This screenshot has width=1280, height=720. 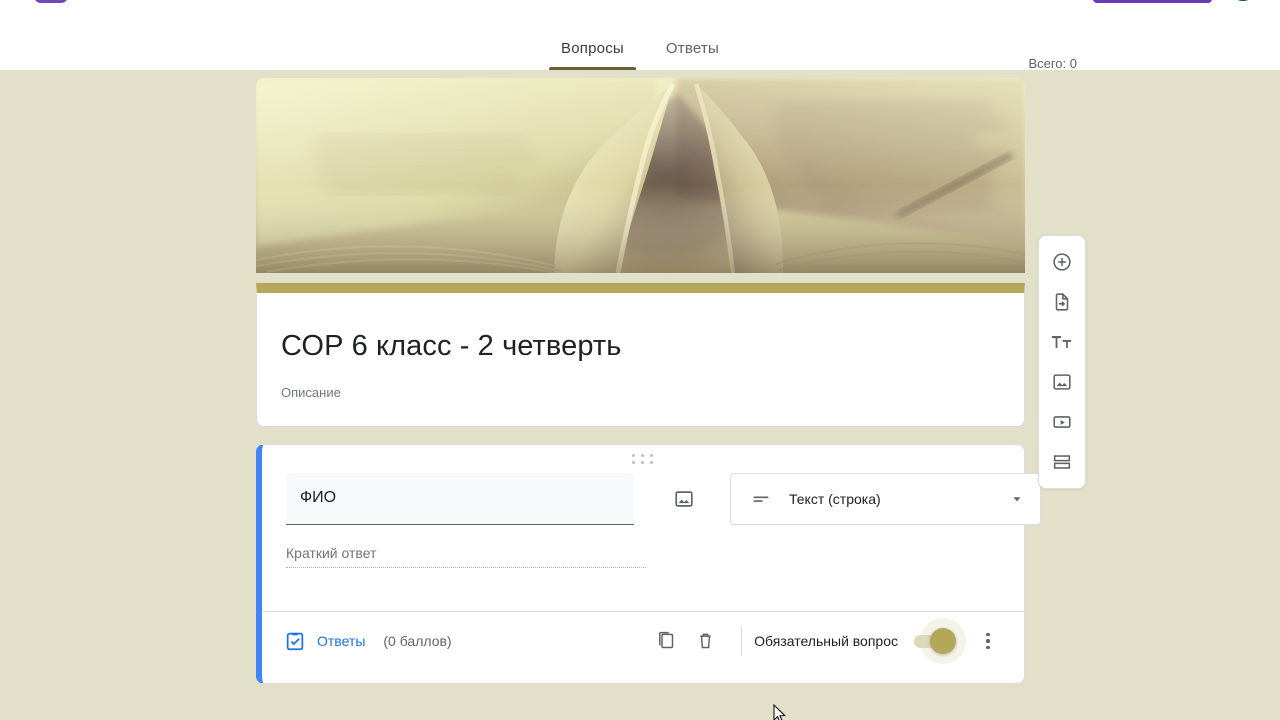 What do you see at coordinates (1062, 342) in the screenshot?
I see `add-title-button` at bounding box center [1062, 342].